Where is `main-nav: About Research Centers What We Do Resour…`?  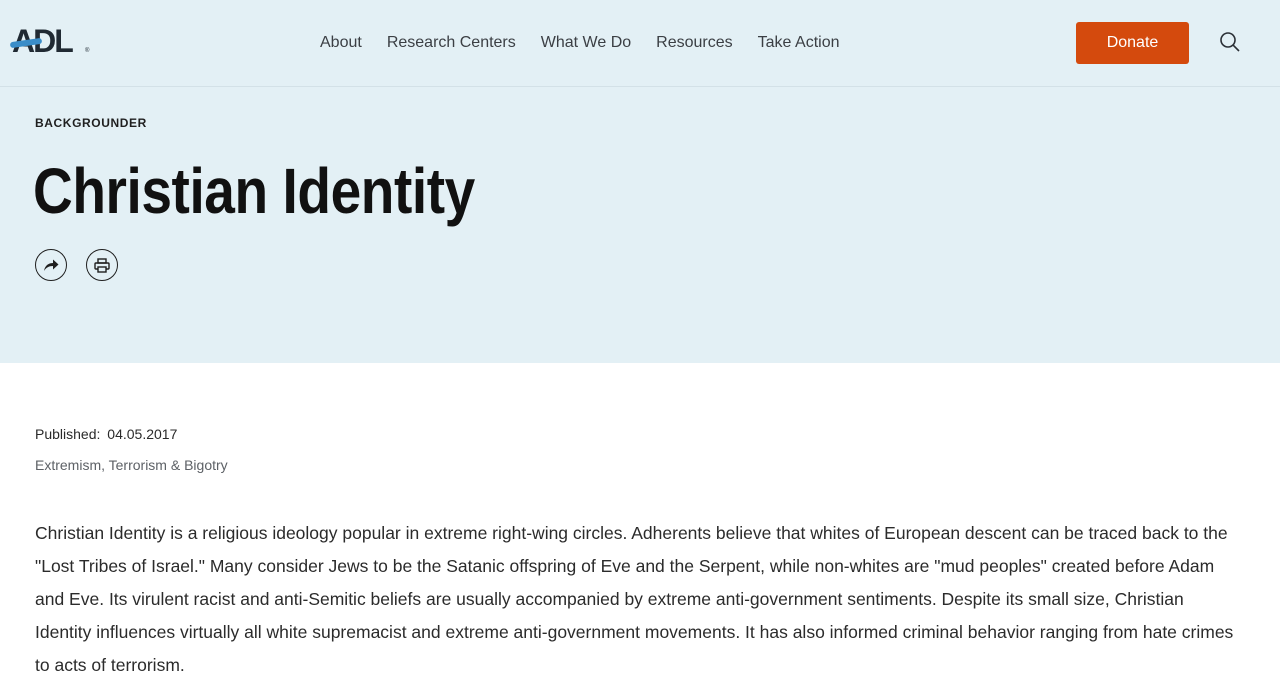 main-nav: About Research Centers What We Do Resour… is located at coordinates (592, 43).